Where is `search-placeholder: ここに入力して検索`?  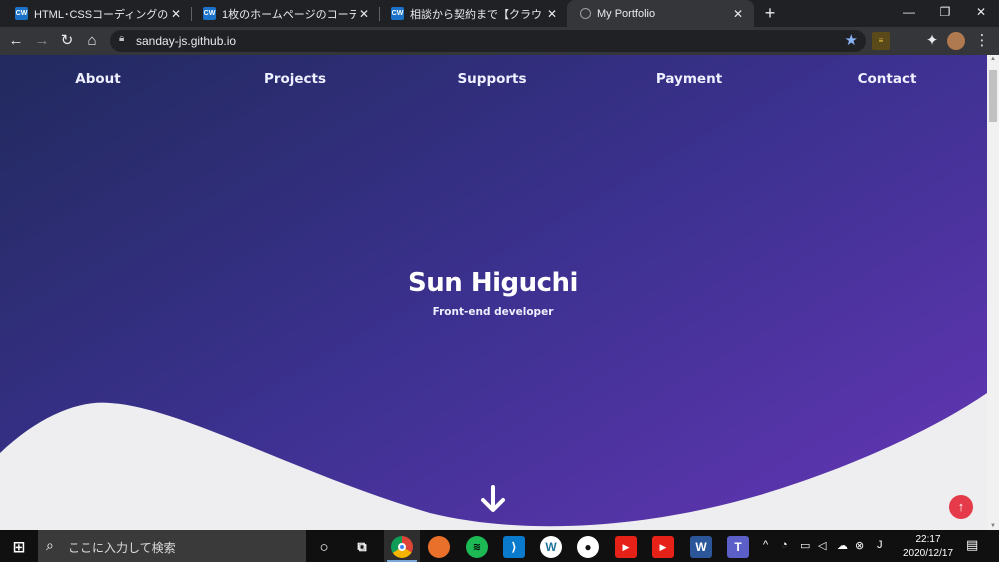 search-placeholder: ここに入力して検索 is located at coordinates (122, 548).